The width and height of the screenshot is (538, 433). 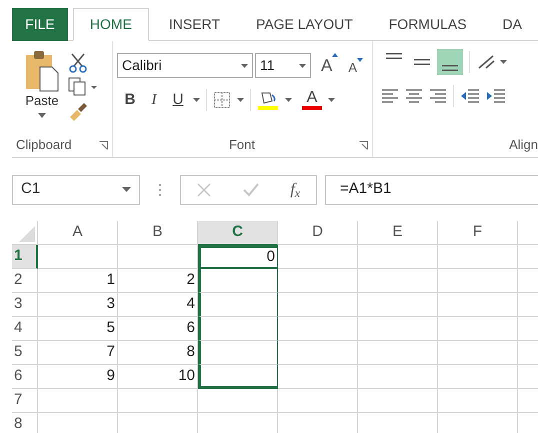 I want to click on column-header: F, so click(x=478, y=233).